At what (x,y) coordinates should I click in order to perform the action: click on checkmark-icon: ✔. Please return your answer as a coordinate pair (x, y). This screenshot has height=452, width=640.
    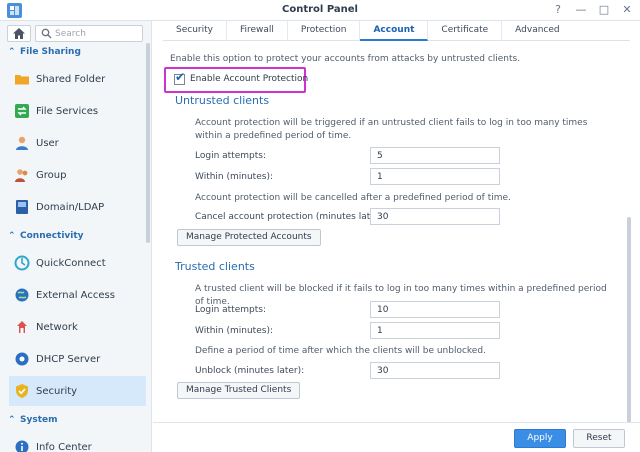
    Looking at the image, I should click on (180, 77).